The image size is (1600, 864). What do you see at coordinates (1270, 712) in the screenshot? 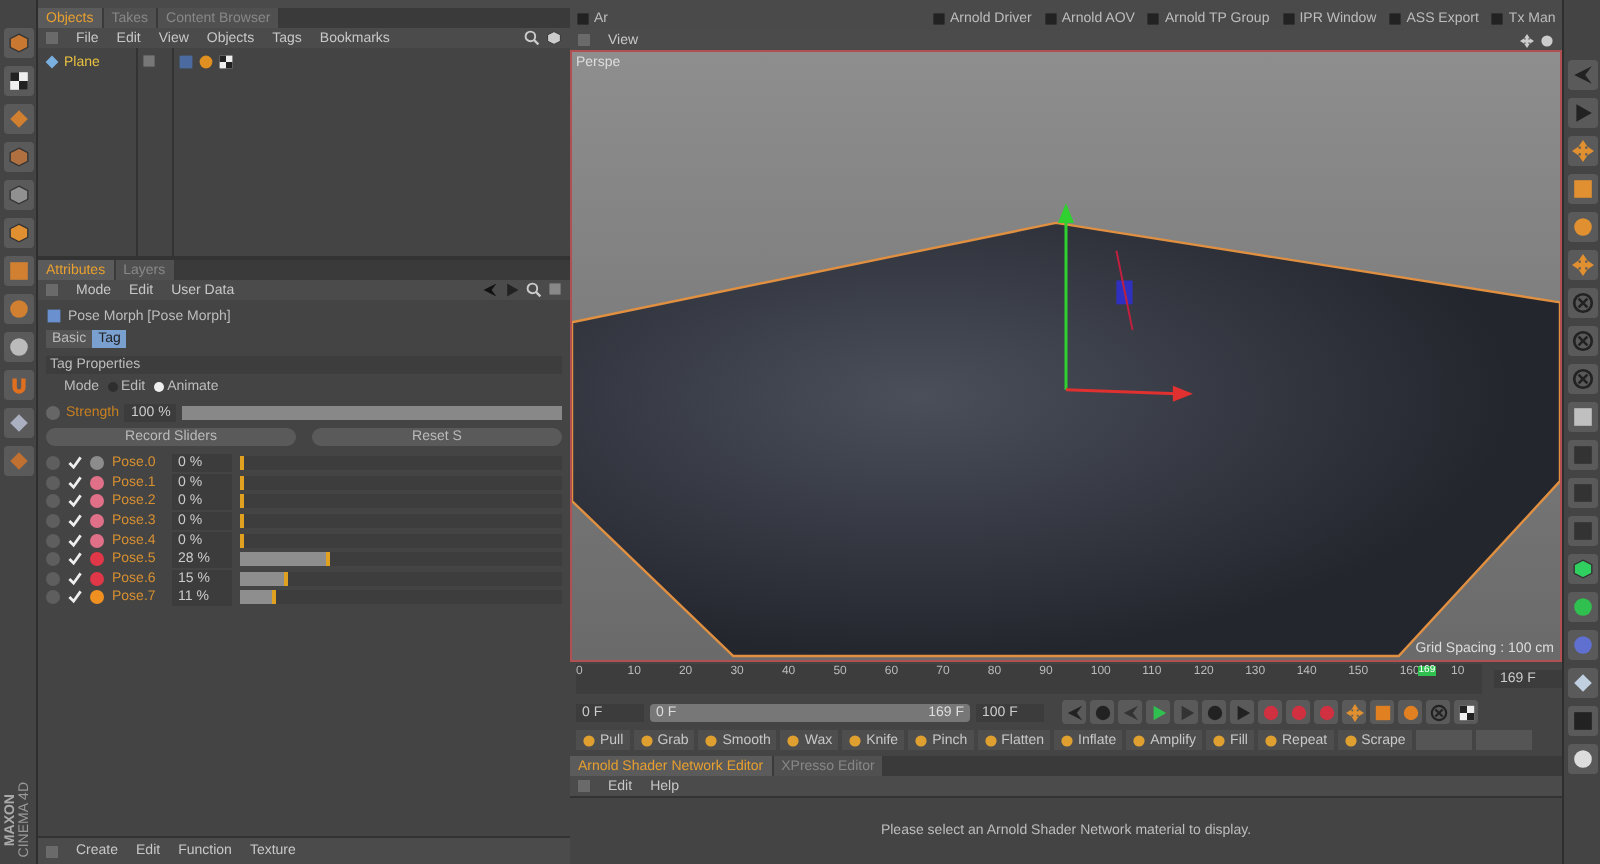
I see `record-icon` at bounding box center [1270, 712].